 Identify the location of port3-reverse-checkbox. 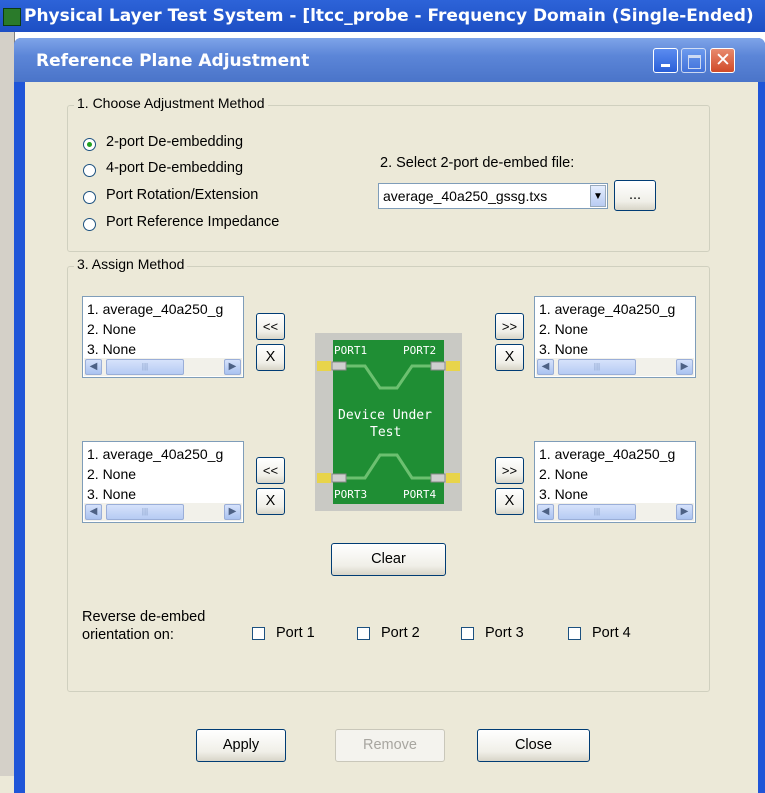
(467, 633).